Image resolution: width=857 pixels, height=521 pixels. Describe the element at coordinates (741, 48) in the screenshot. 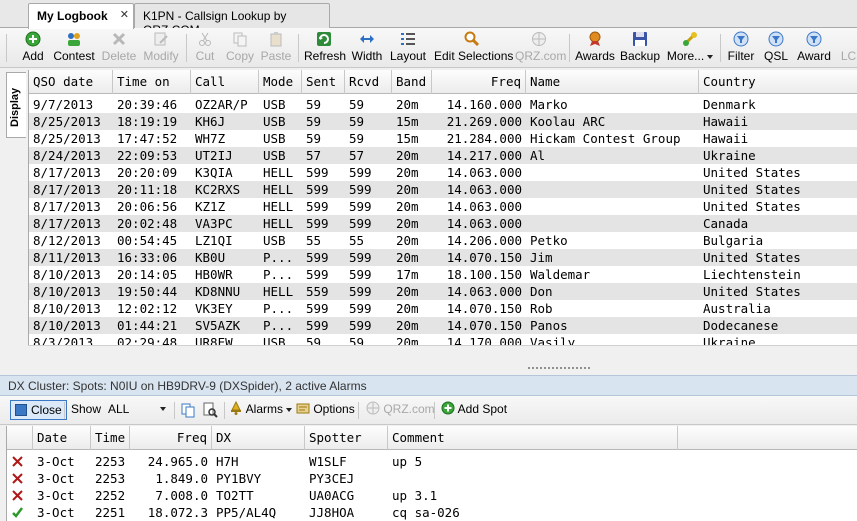

I see `filter-button: Filter` at that location.